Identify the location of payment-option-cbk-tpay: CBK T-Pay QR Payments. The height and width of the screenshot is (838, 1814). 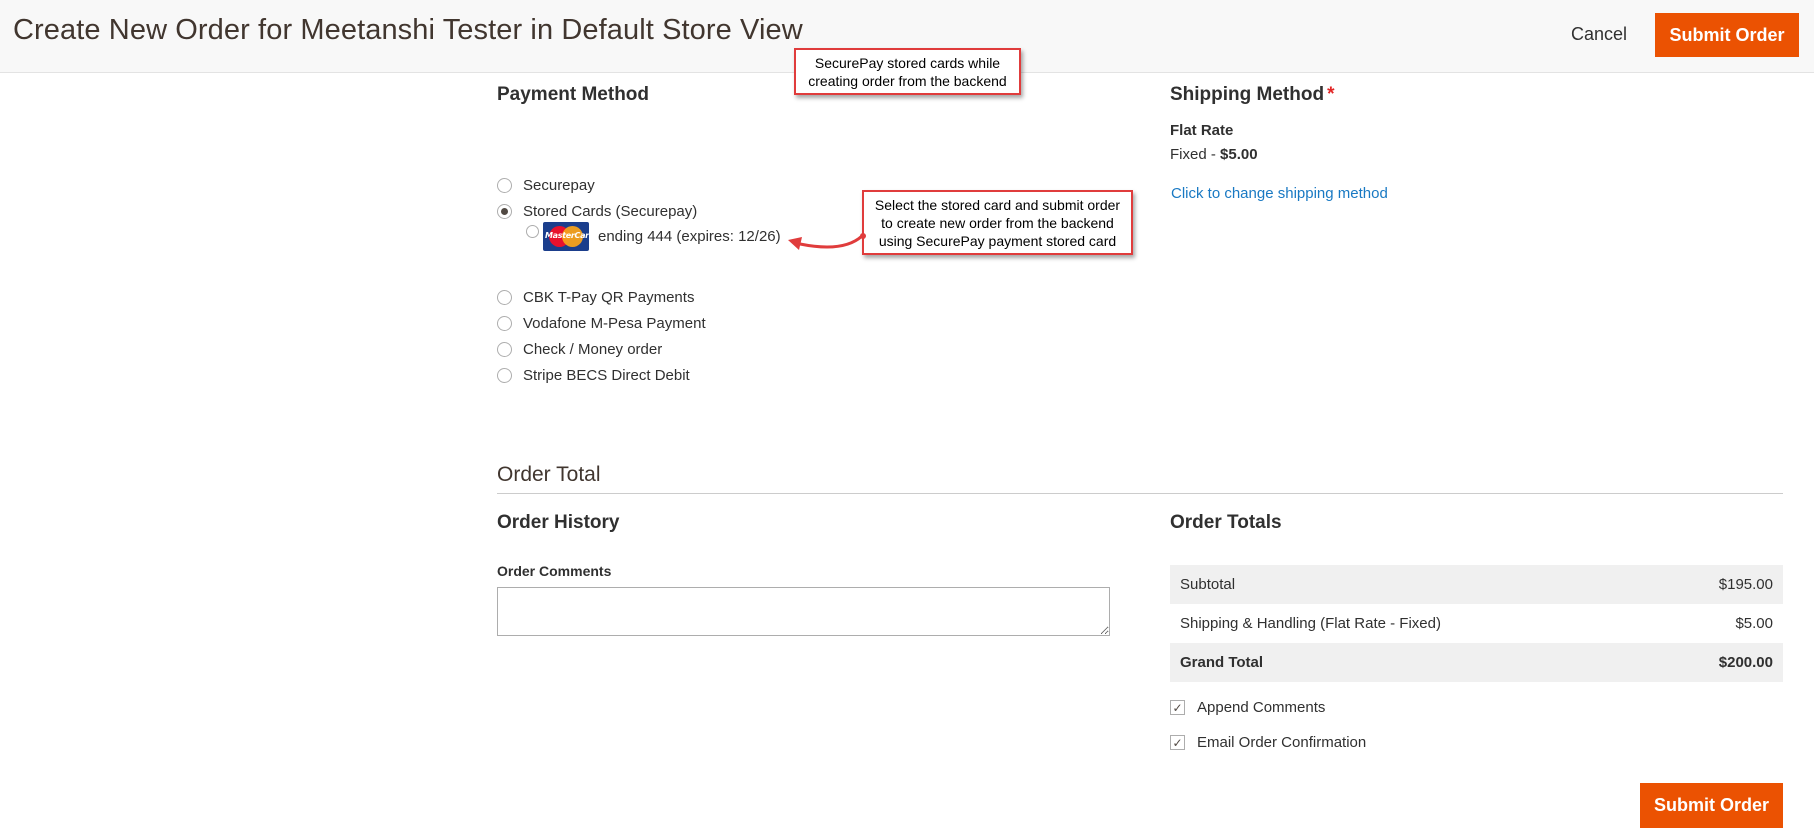
(595, 297).